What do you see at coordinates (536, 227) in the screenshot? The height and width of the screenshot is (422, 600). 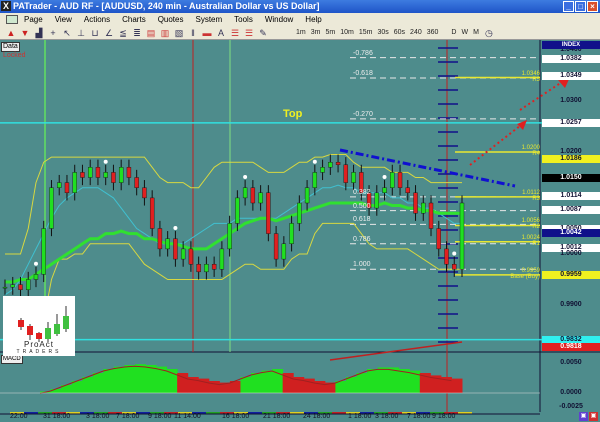 I see `resistance-label: R2` at bounding box center [536, 227].